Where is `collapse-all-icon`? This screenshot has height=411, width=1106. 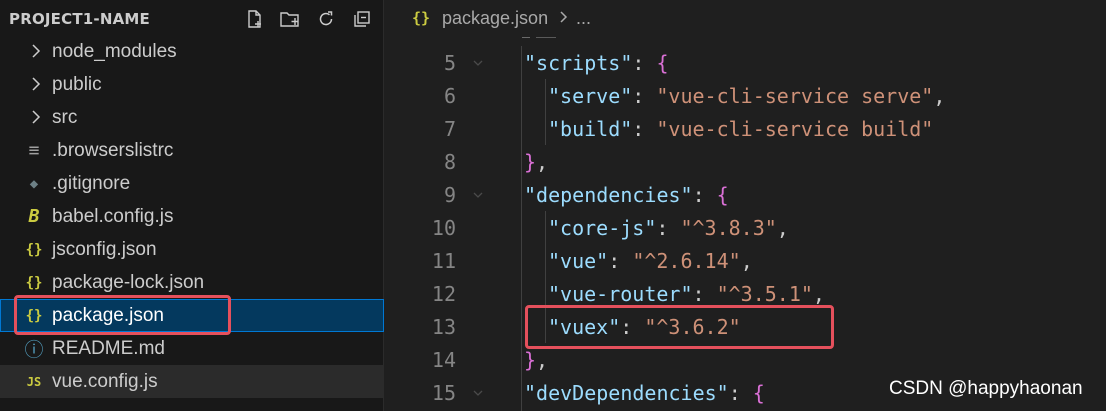
collapse-all-icon is located at coordinates (362, 19).